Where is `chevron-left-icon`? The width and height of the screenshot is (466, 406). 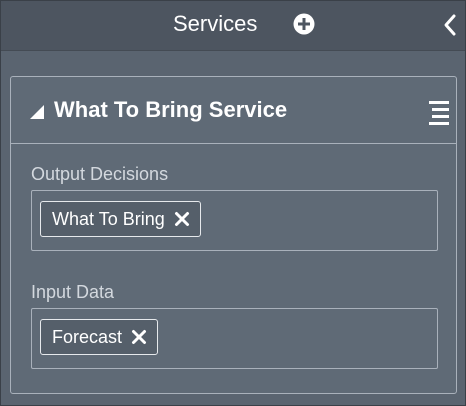
chevron-left-icon is located at coordinates (450, 25).